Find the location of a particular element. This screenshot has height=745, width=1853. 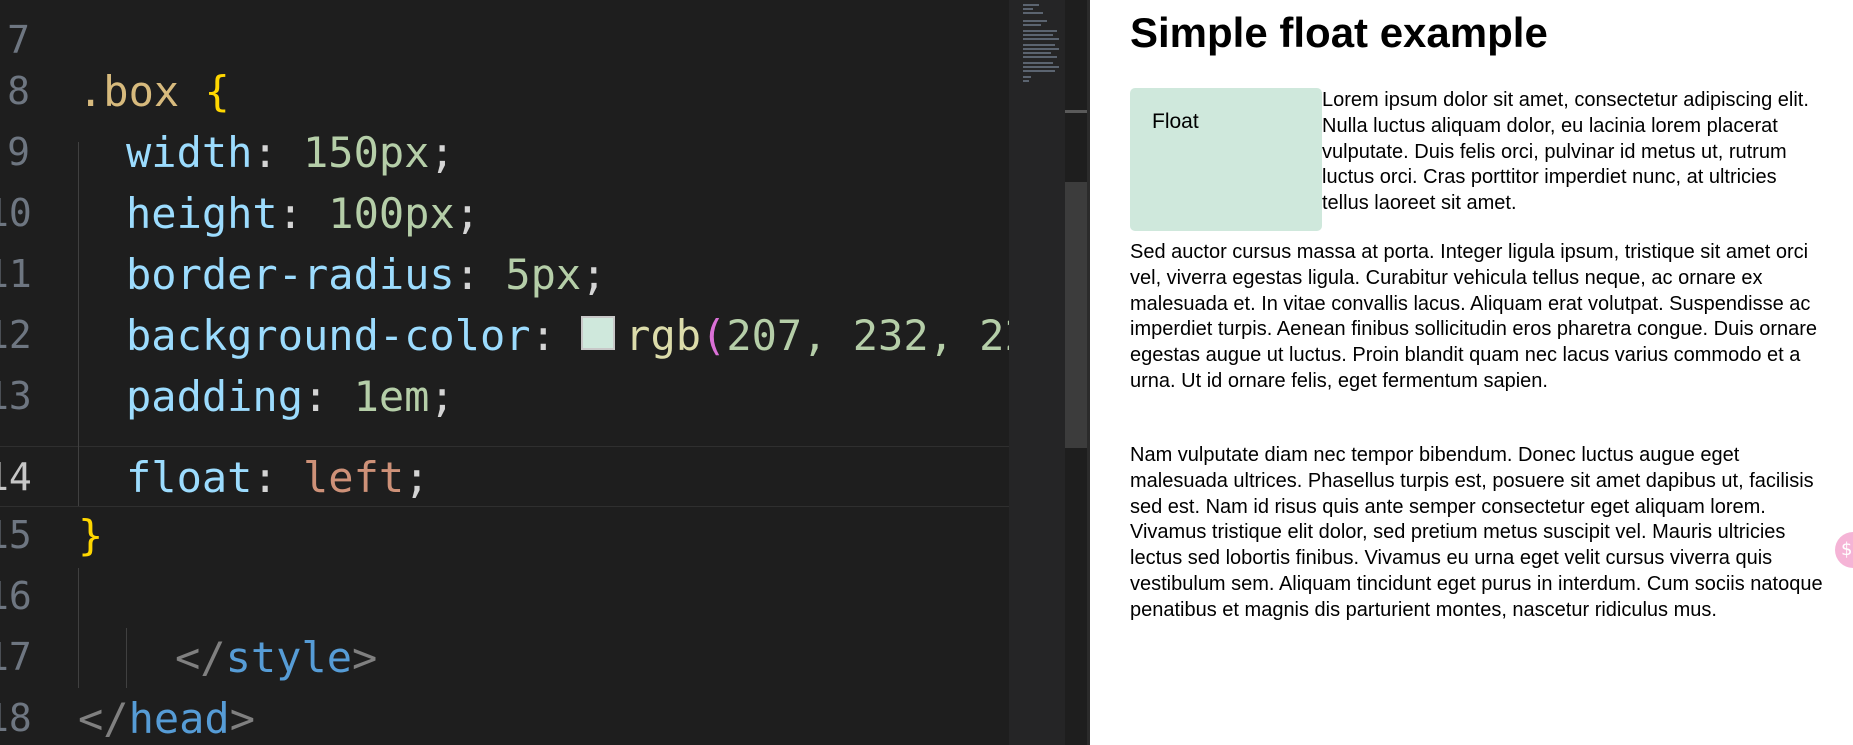

css-property: background-color is located at coordinates (328, 335).